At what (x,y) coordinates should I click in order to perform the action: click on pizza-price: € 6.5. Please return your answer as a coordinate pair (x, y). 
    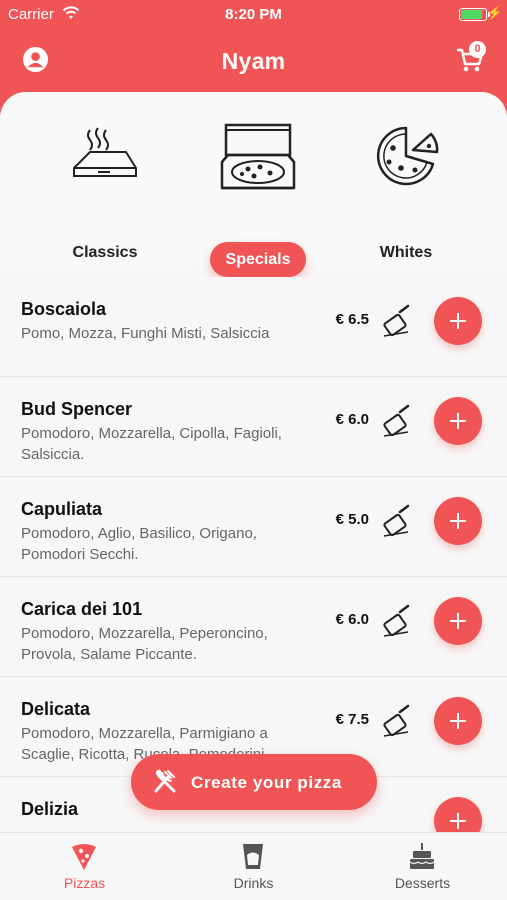
    Looking at the image, I should click on (352, 319).